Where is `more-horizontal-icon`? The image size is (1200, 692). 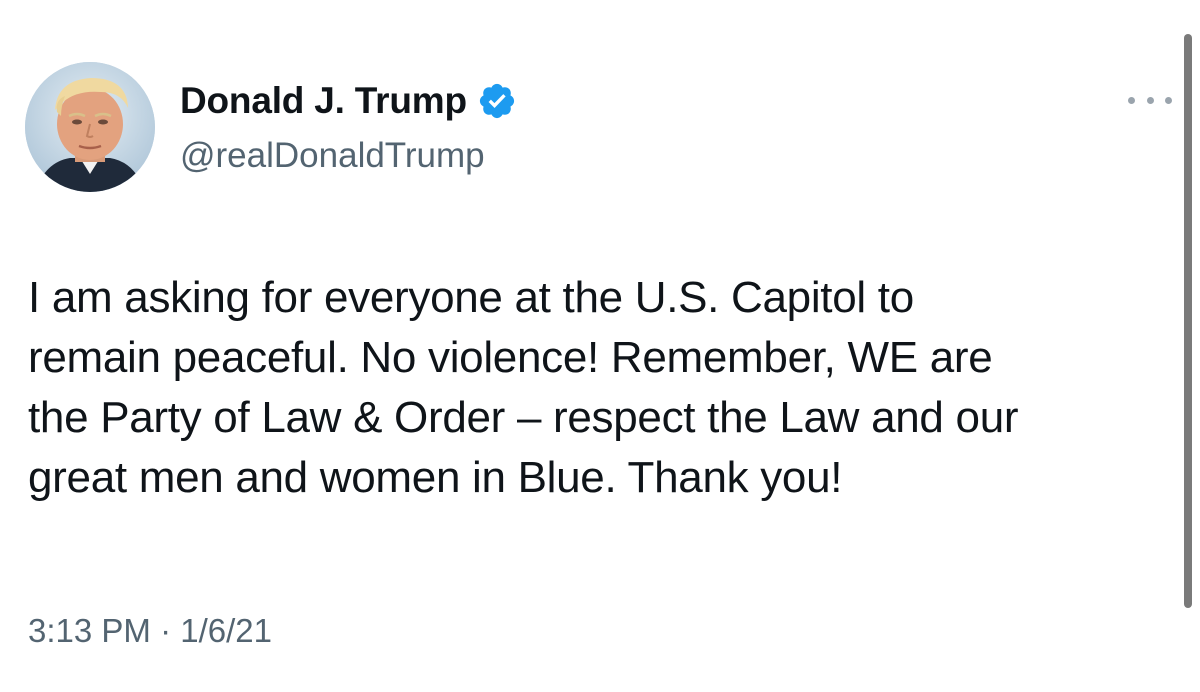
more-horizontal-icon is located at coordinates (1150, 100).